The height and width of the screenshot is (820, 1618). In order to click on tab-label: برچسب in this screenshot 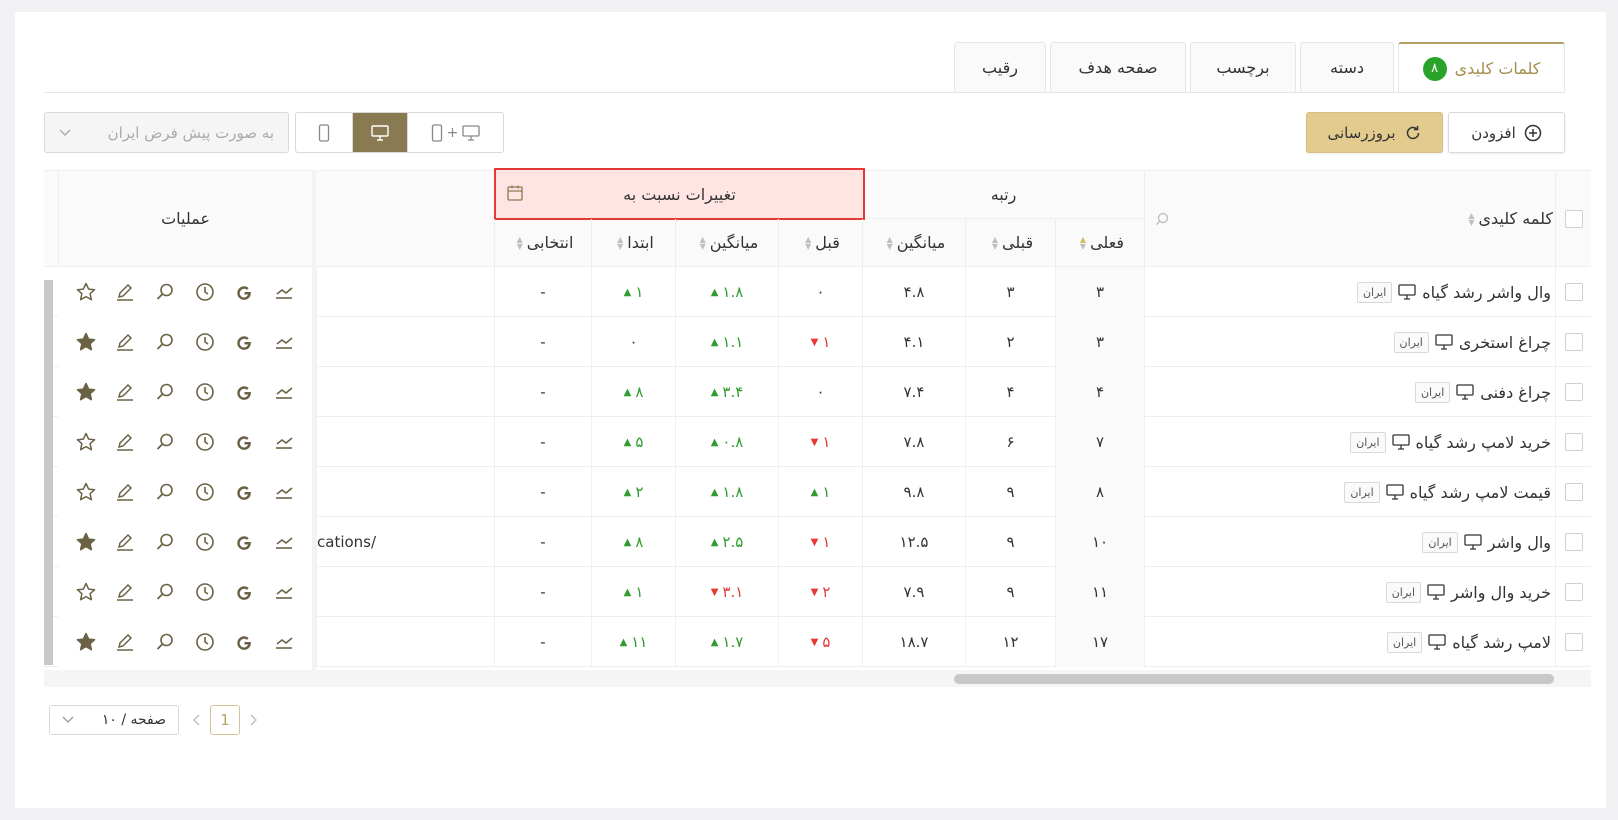, I will do `click(1243, 67)`.